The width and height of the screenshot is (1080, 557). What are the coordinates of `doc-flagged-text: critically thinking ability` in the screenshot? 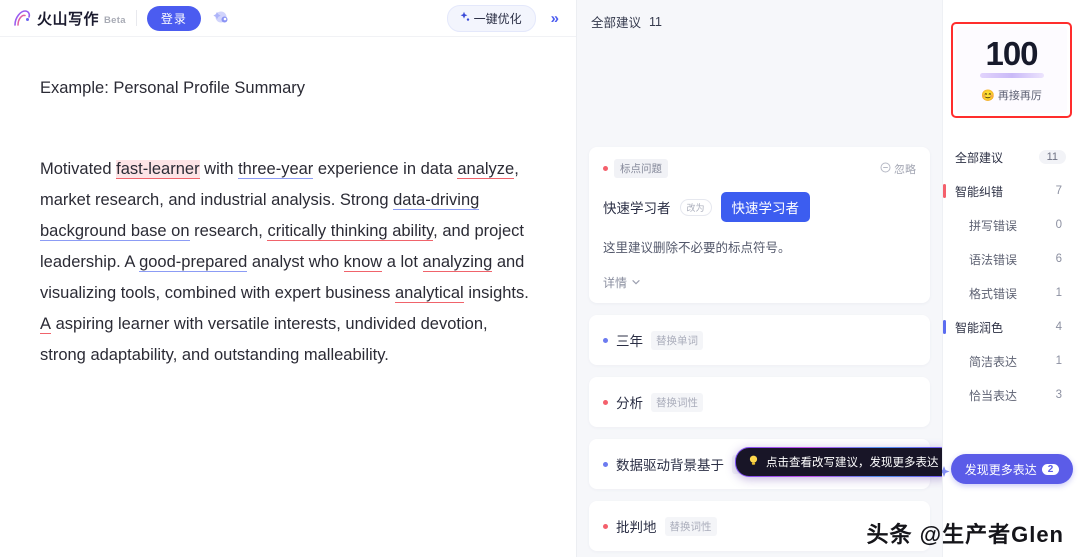 It's located at (350, 232).